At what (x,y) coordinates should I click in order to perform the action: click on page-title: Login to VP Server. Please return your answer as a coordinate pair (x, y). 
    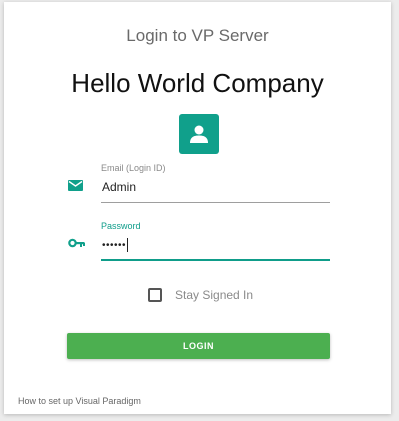
    Looking at the image, I should click on (197, 35).